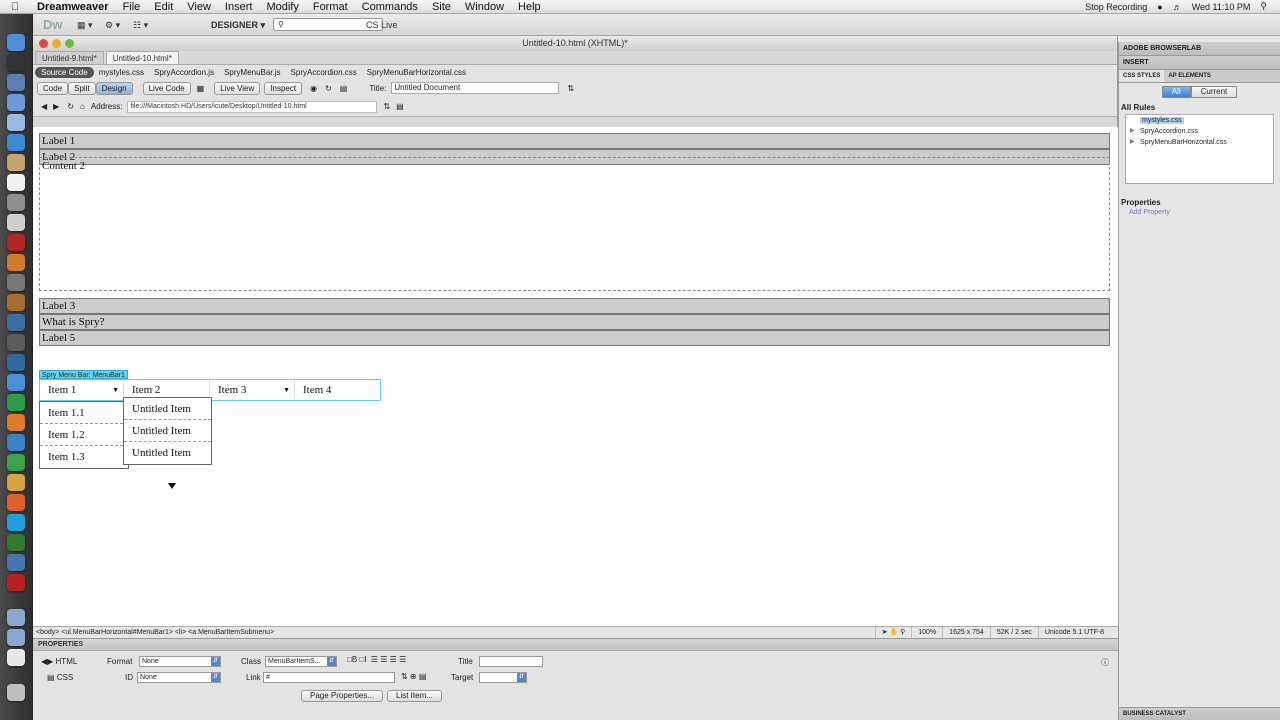 Image resolution: width=1280 pixels, height=720 pixels. Describe the element at coordinates (140, 25) in the screenshot. I see `site-icon: ☷ ▾` at that location.